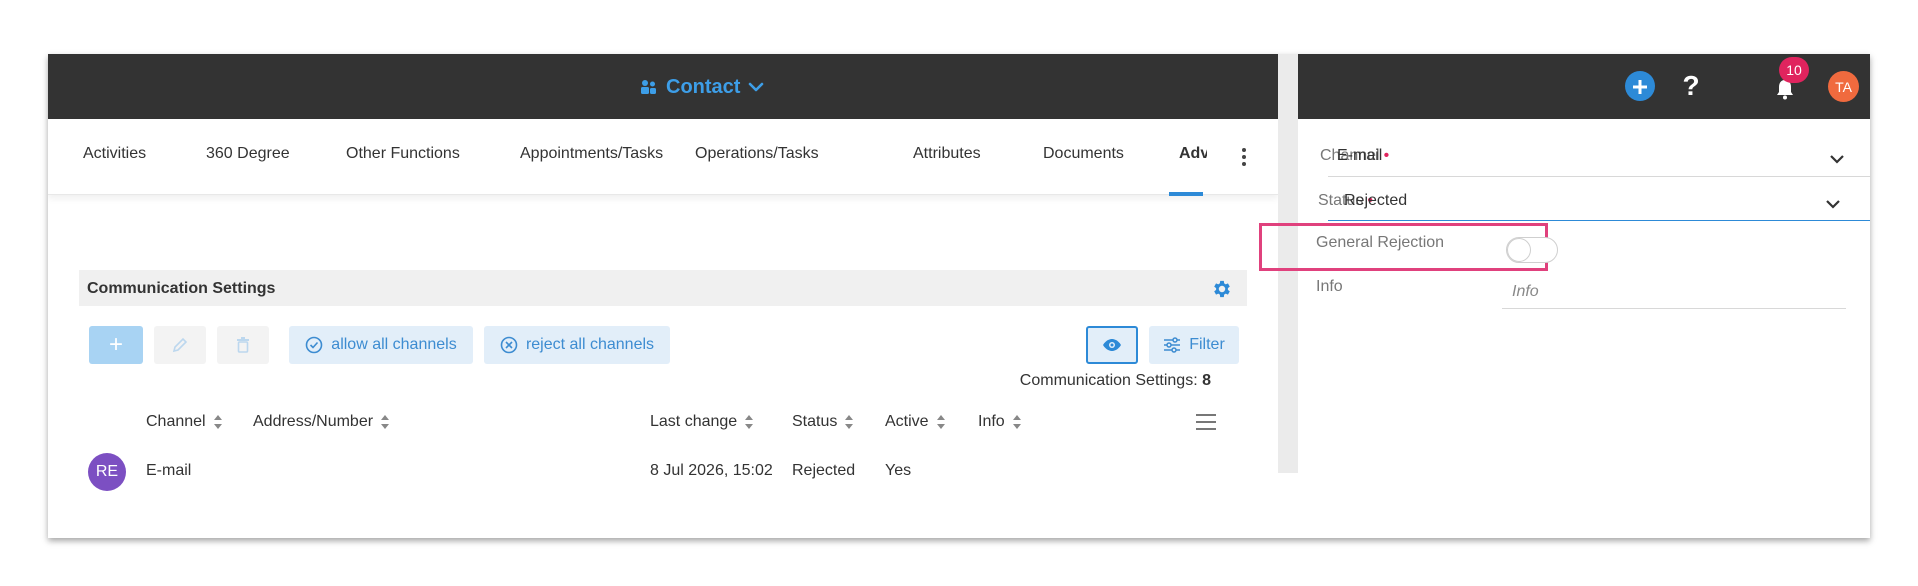 Image resolution: width=1918 pixels, height=586 pixels. I want to click on column-header-label: Status, so click(815, 421).